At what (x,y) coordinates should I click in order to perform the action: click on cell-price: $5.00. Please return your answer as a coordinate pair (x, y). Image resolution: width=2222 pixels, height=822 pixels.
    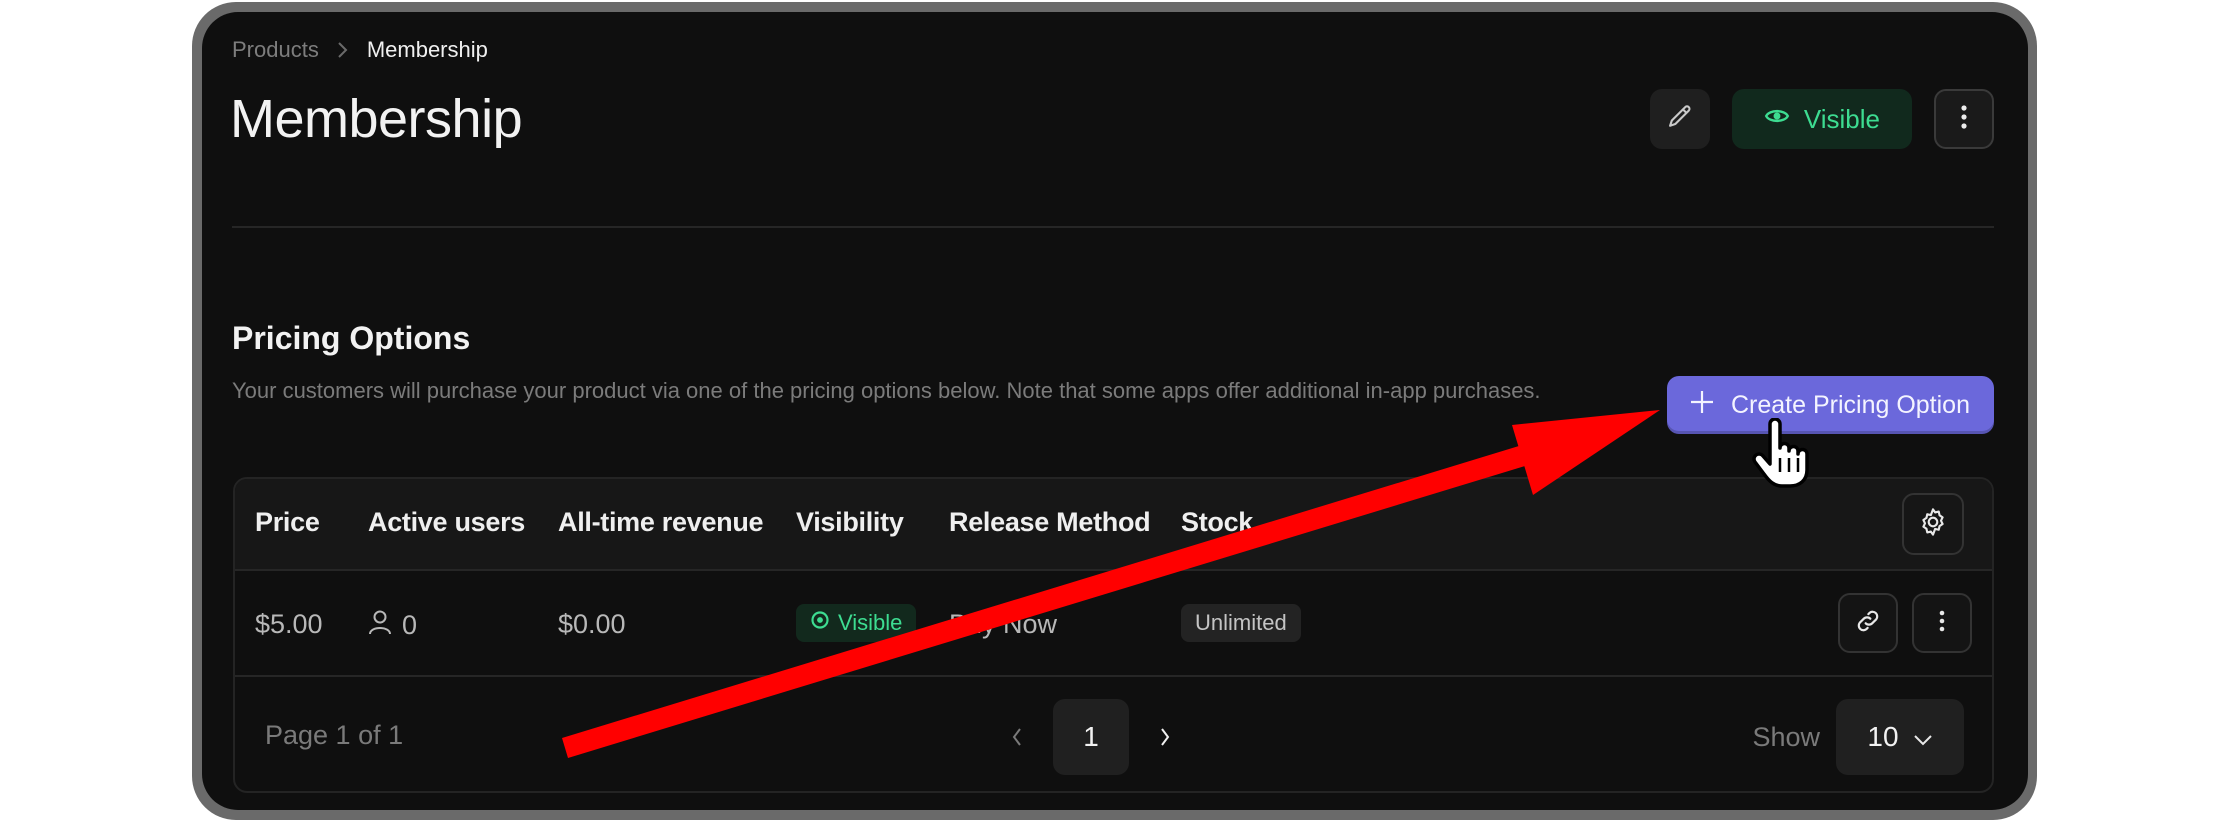
    Looking at the image, I should click on (289, 624).